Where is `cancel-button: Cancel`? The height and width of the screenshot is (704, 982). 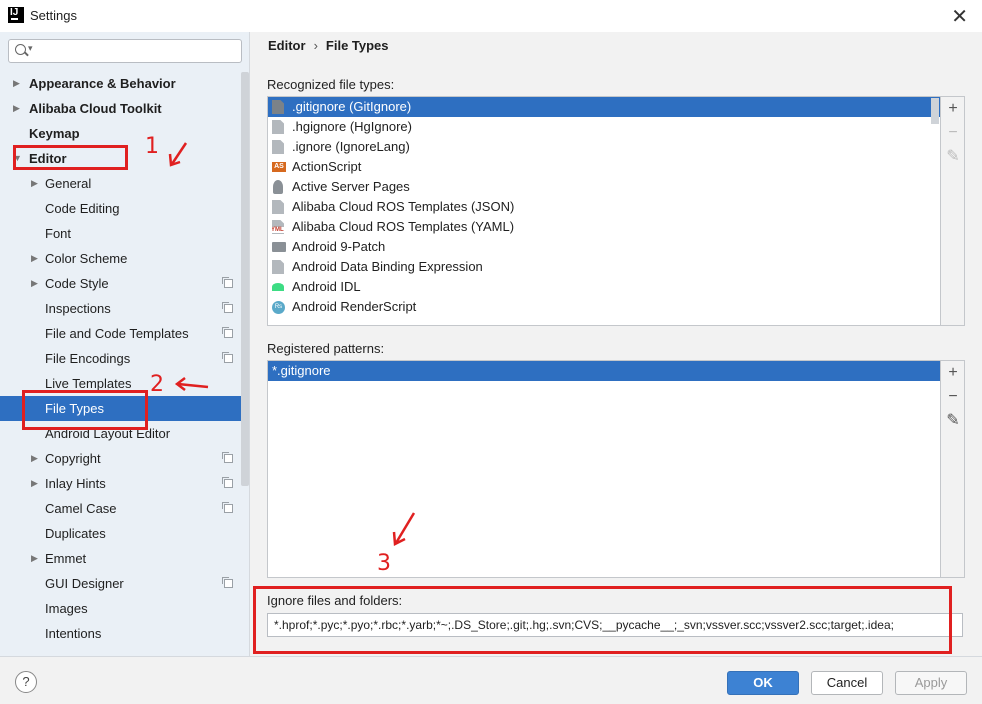 cancel-button: Cancel is located at coordinates (847, 683).